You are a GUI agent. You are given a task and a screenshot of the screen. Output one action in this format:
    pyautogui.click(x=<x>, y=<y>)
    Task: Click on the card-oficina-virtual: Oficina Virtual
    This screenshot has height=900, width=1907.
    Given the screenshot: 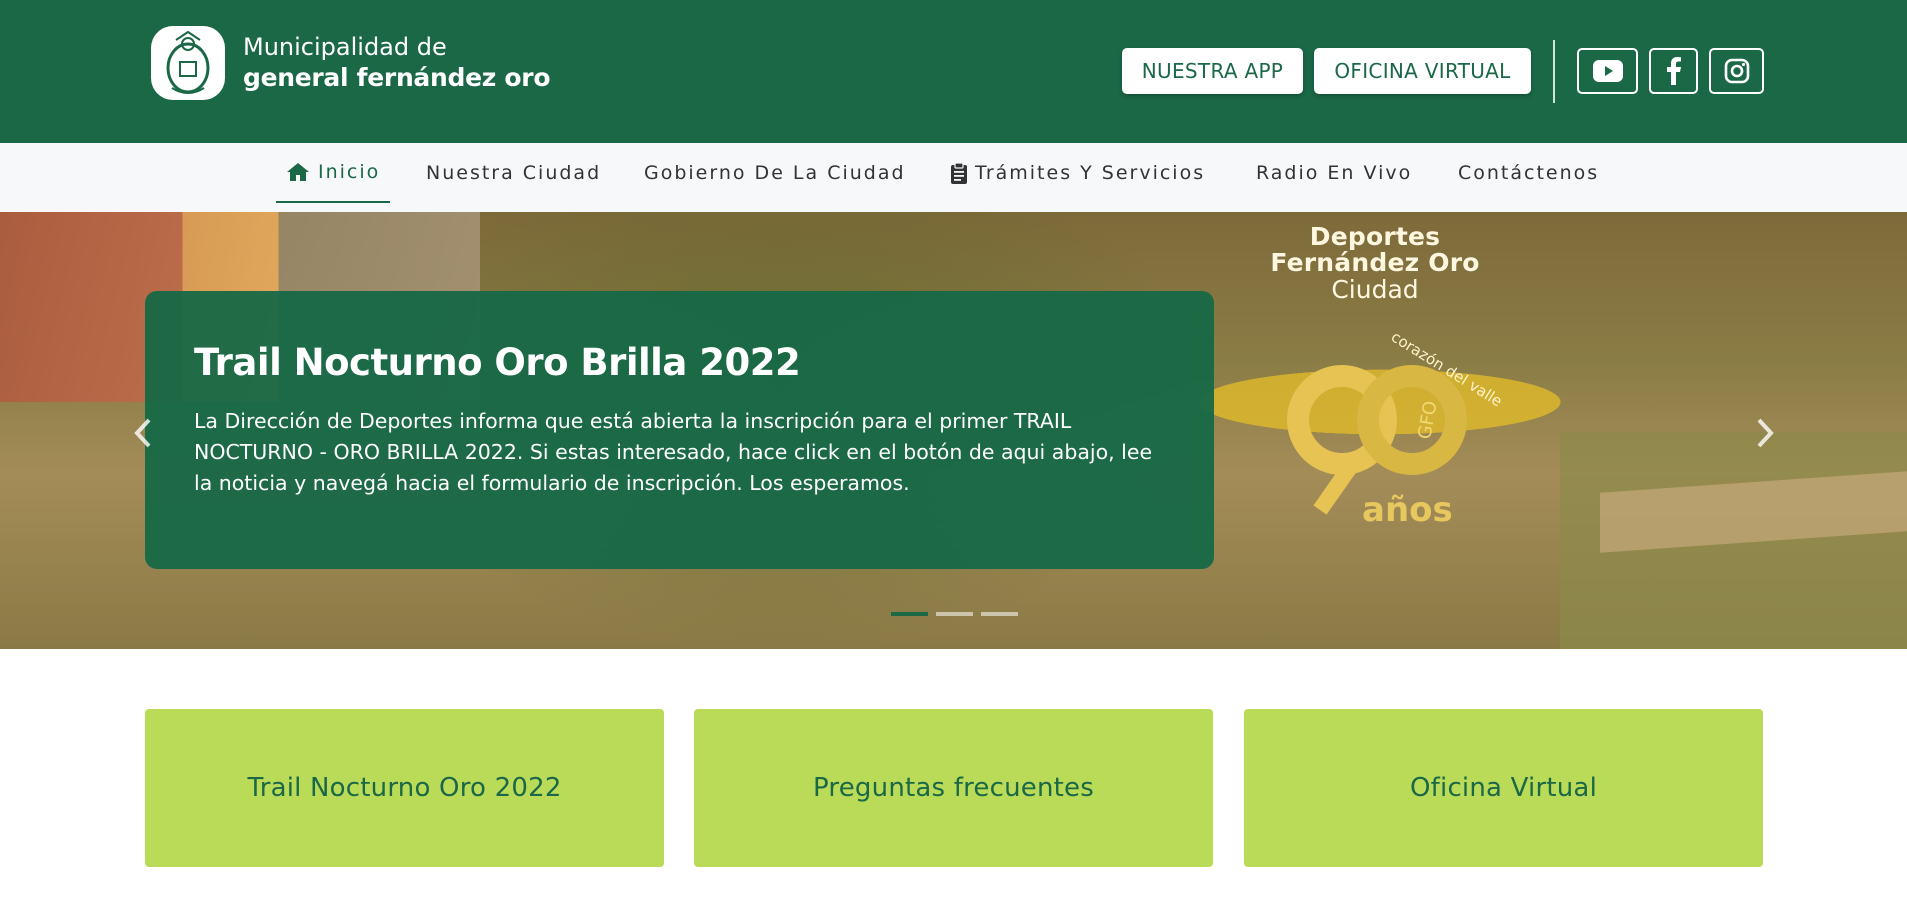 What is the action you would take?
    pyautogui.click(x=1503, y=788)
    